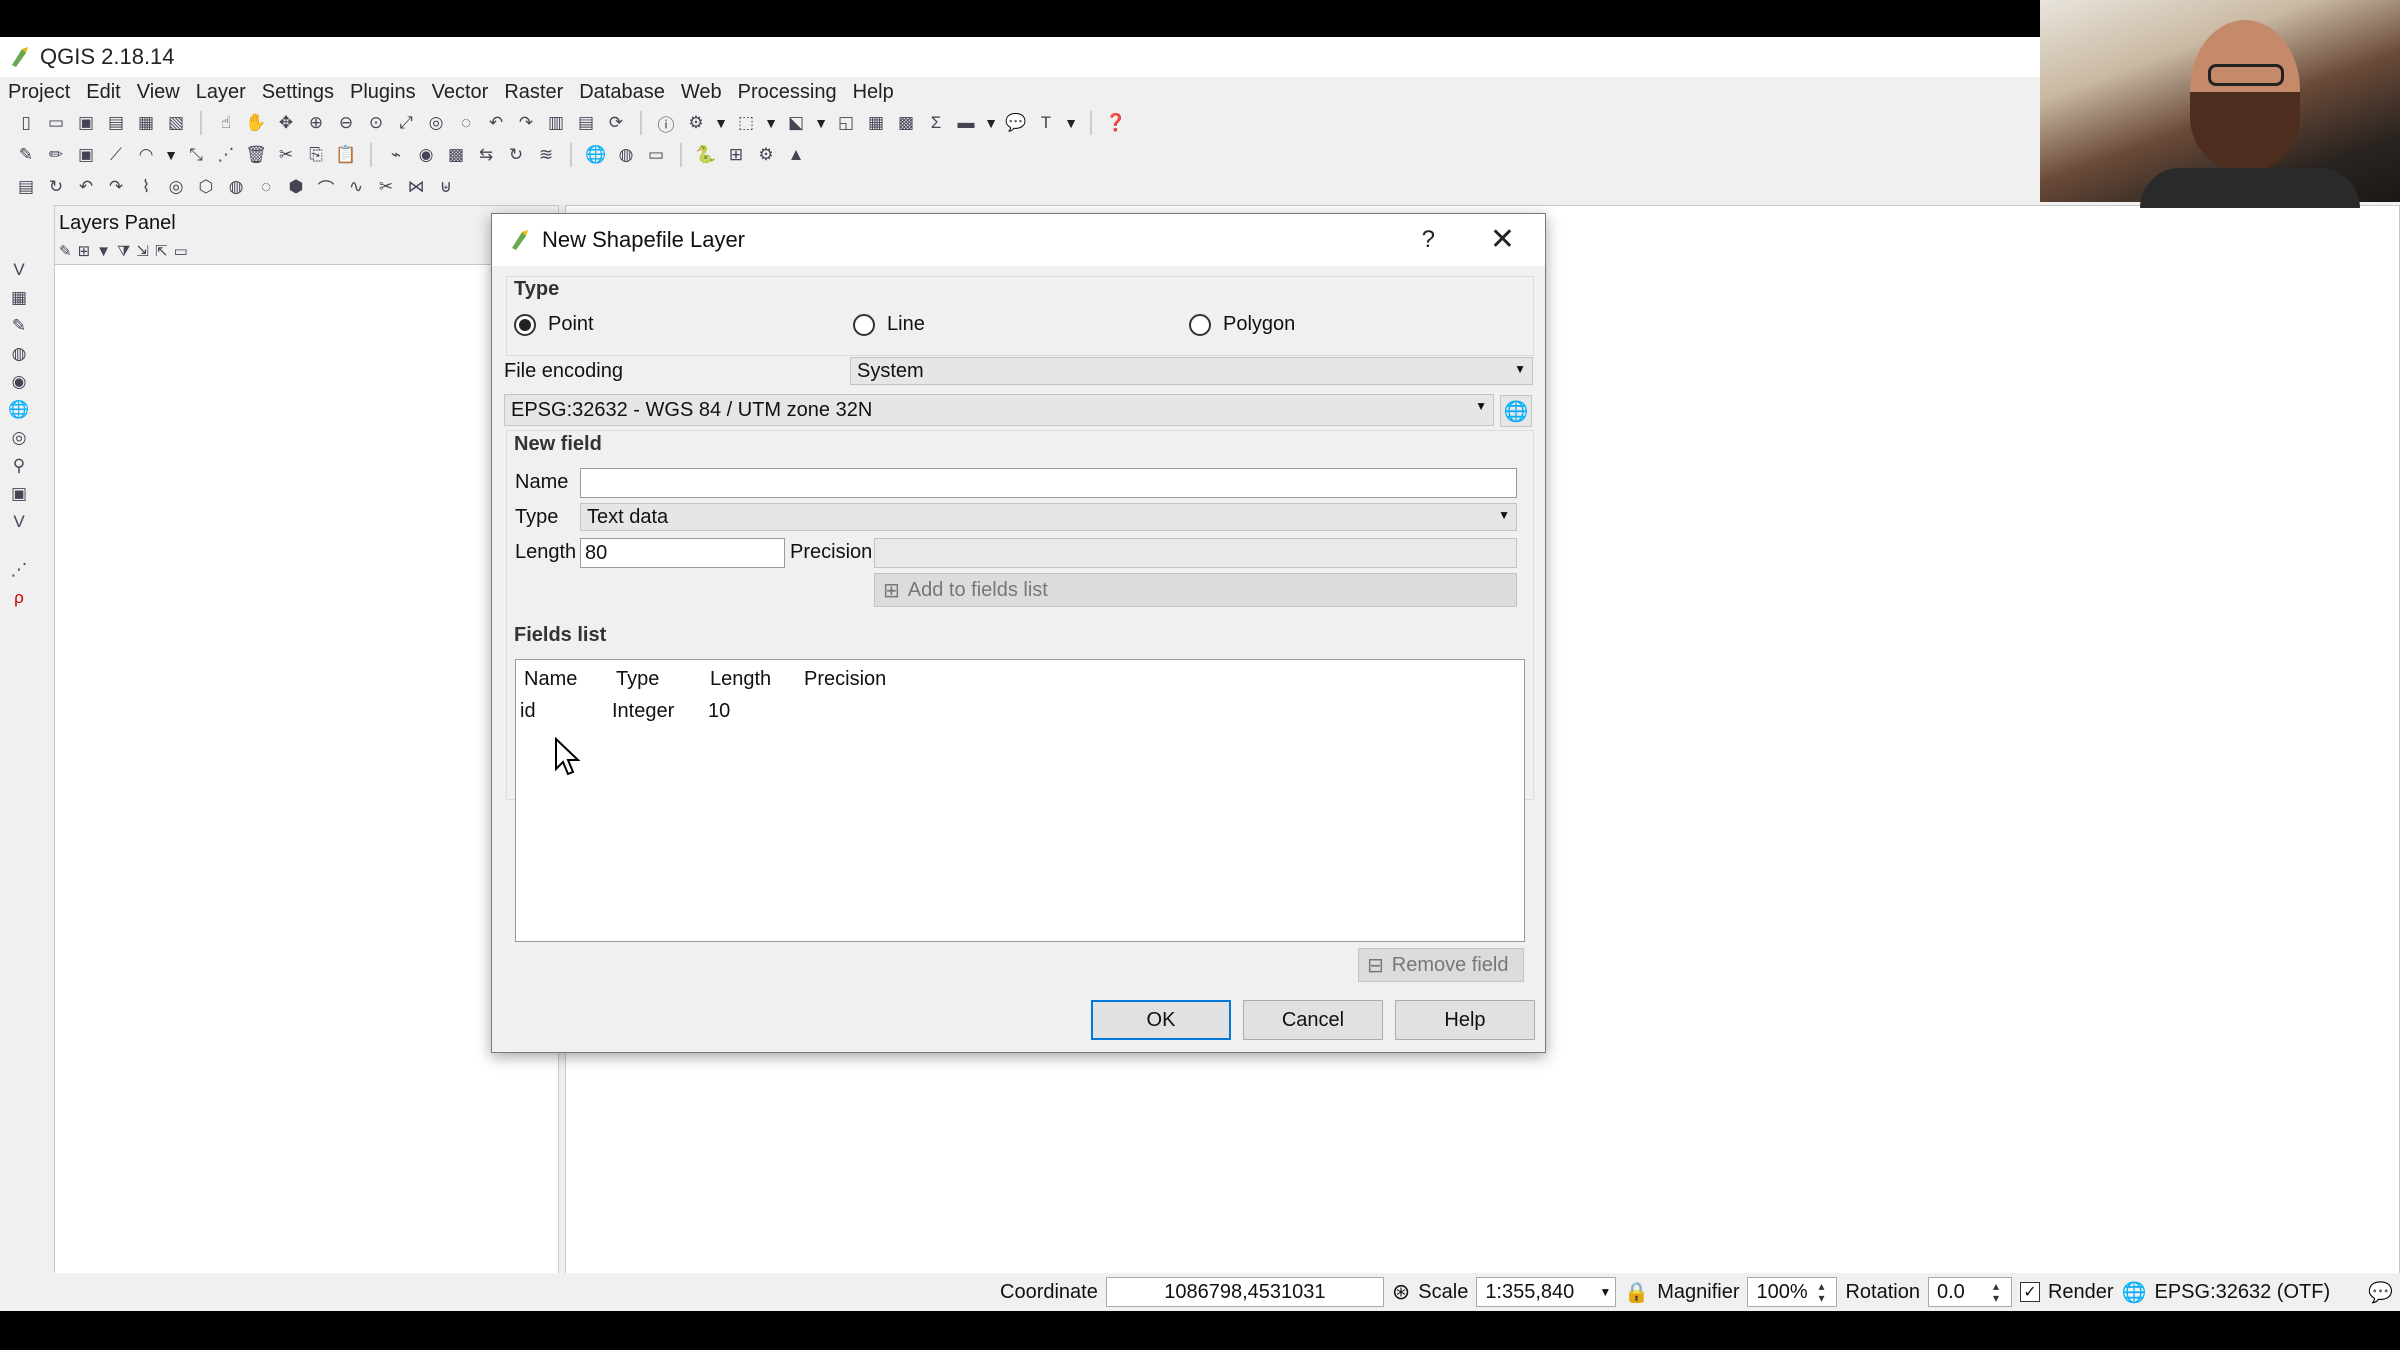  What do you see at coordinates (376, 123) in the screenshot?
I see `zoom-native-icon: ⊙` at bounding box center [376, 123].